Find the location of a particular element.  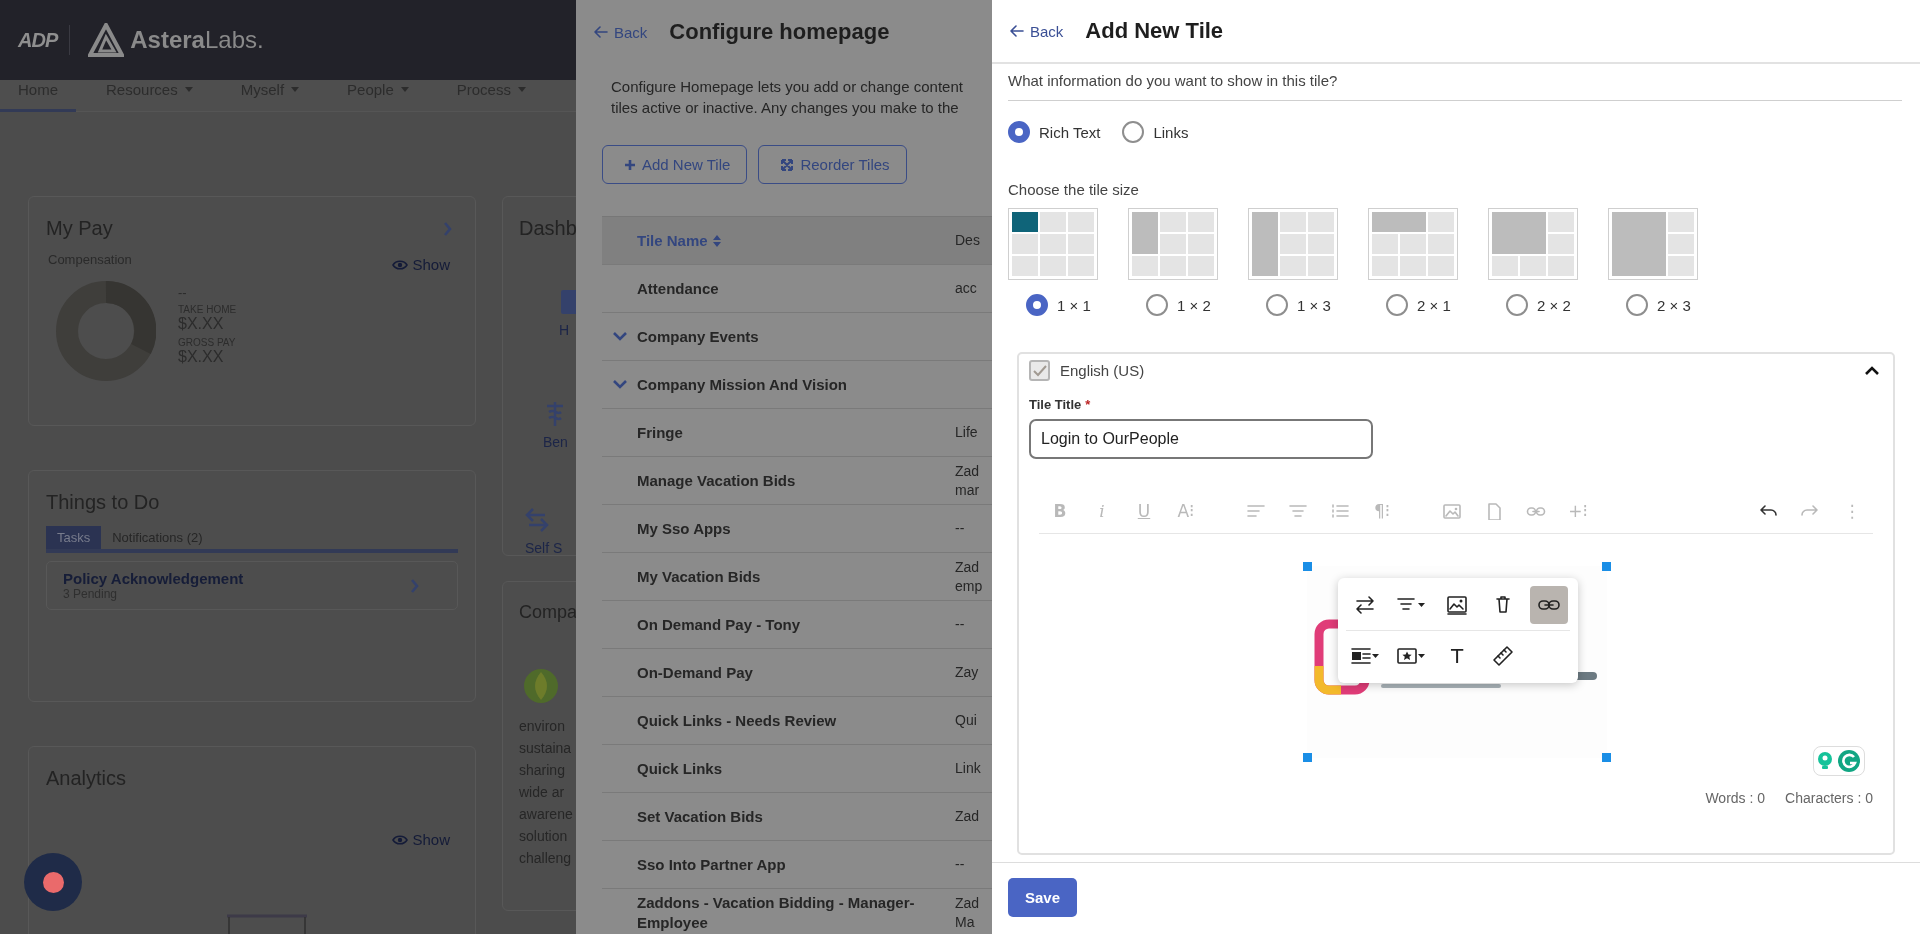

description-text: tiles active or inactive. Any changes you make to the is located at coordinates (785, 108).